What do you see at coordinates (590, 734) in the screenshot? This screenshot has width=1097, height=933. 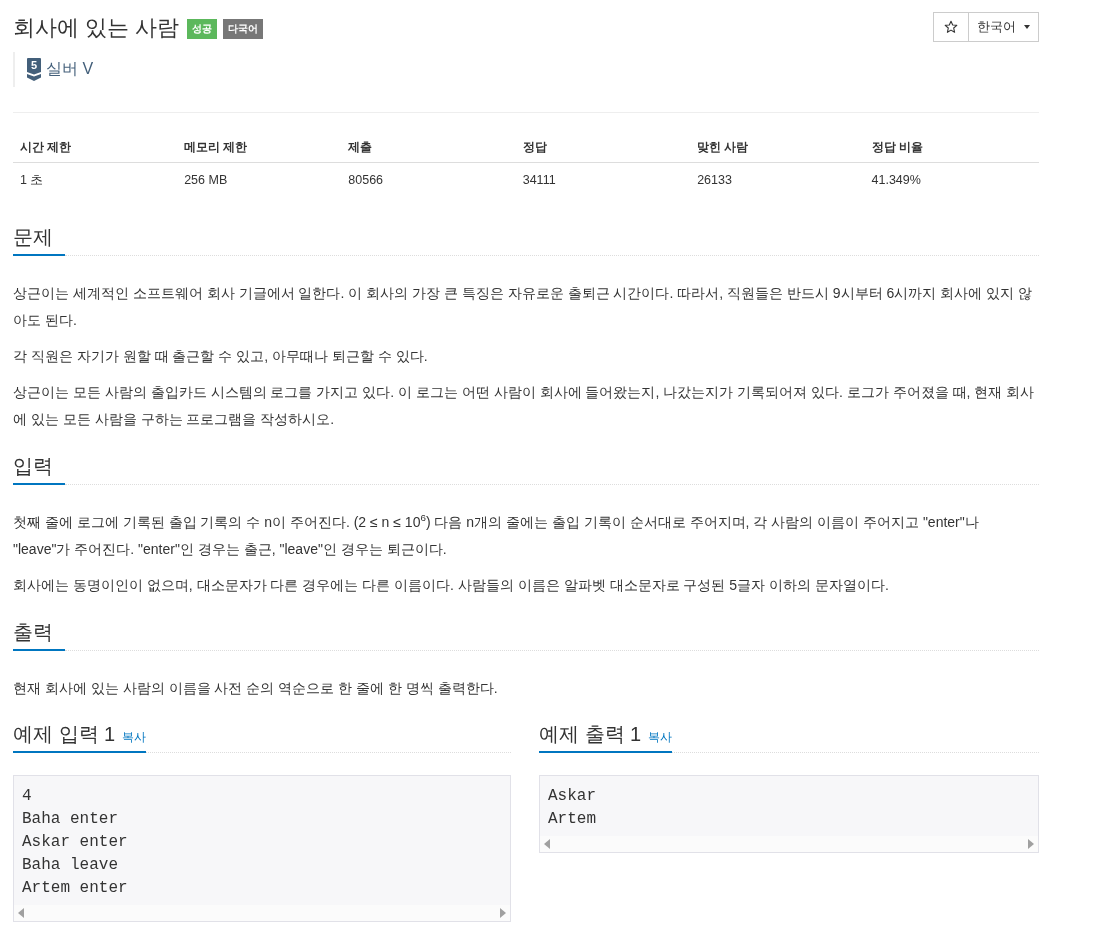 I see `sample-heading: 예제 출력 1` at bounding box center [590, 734].